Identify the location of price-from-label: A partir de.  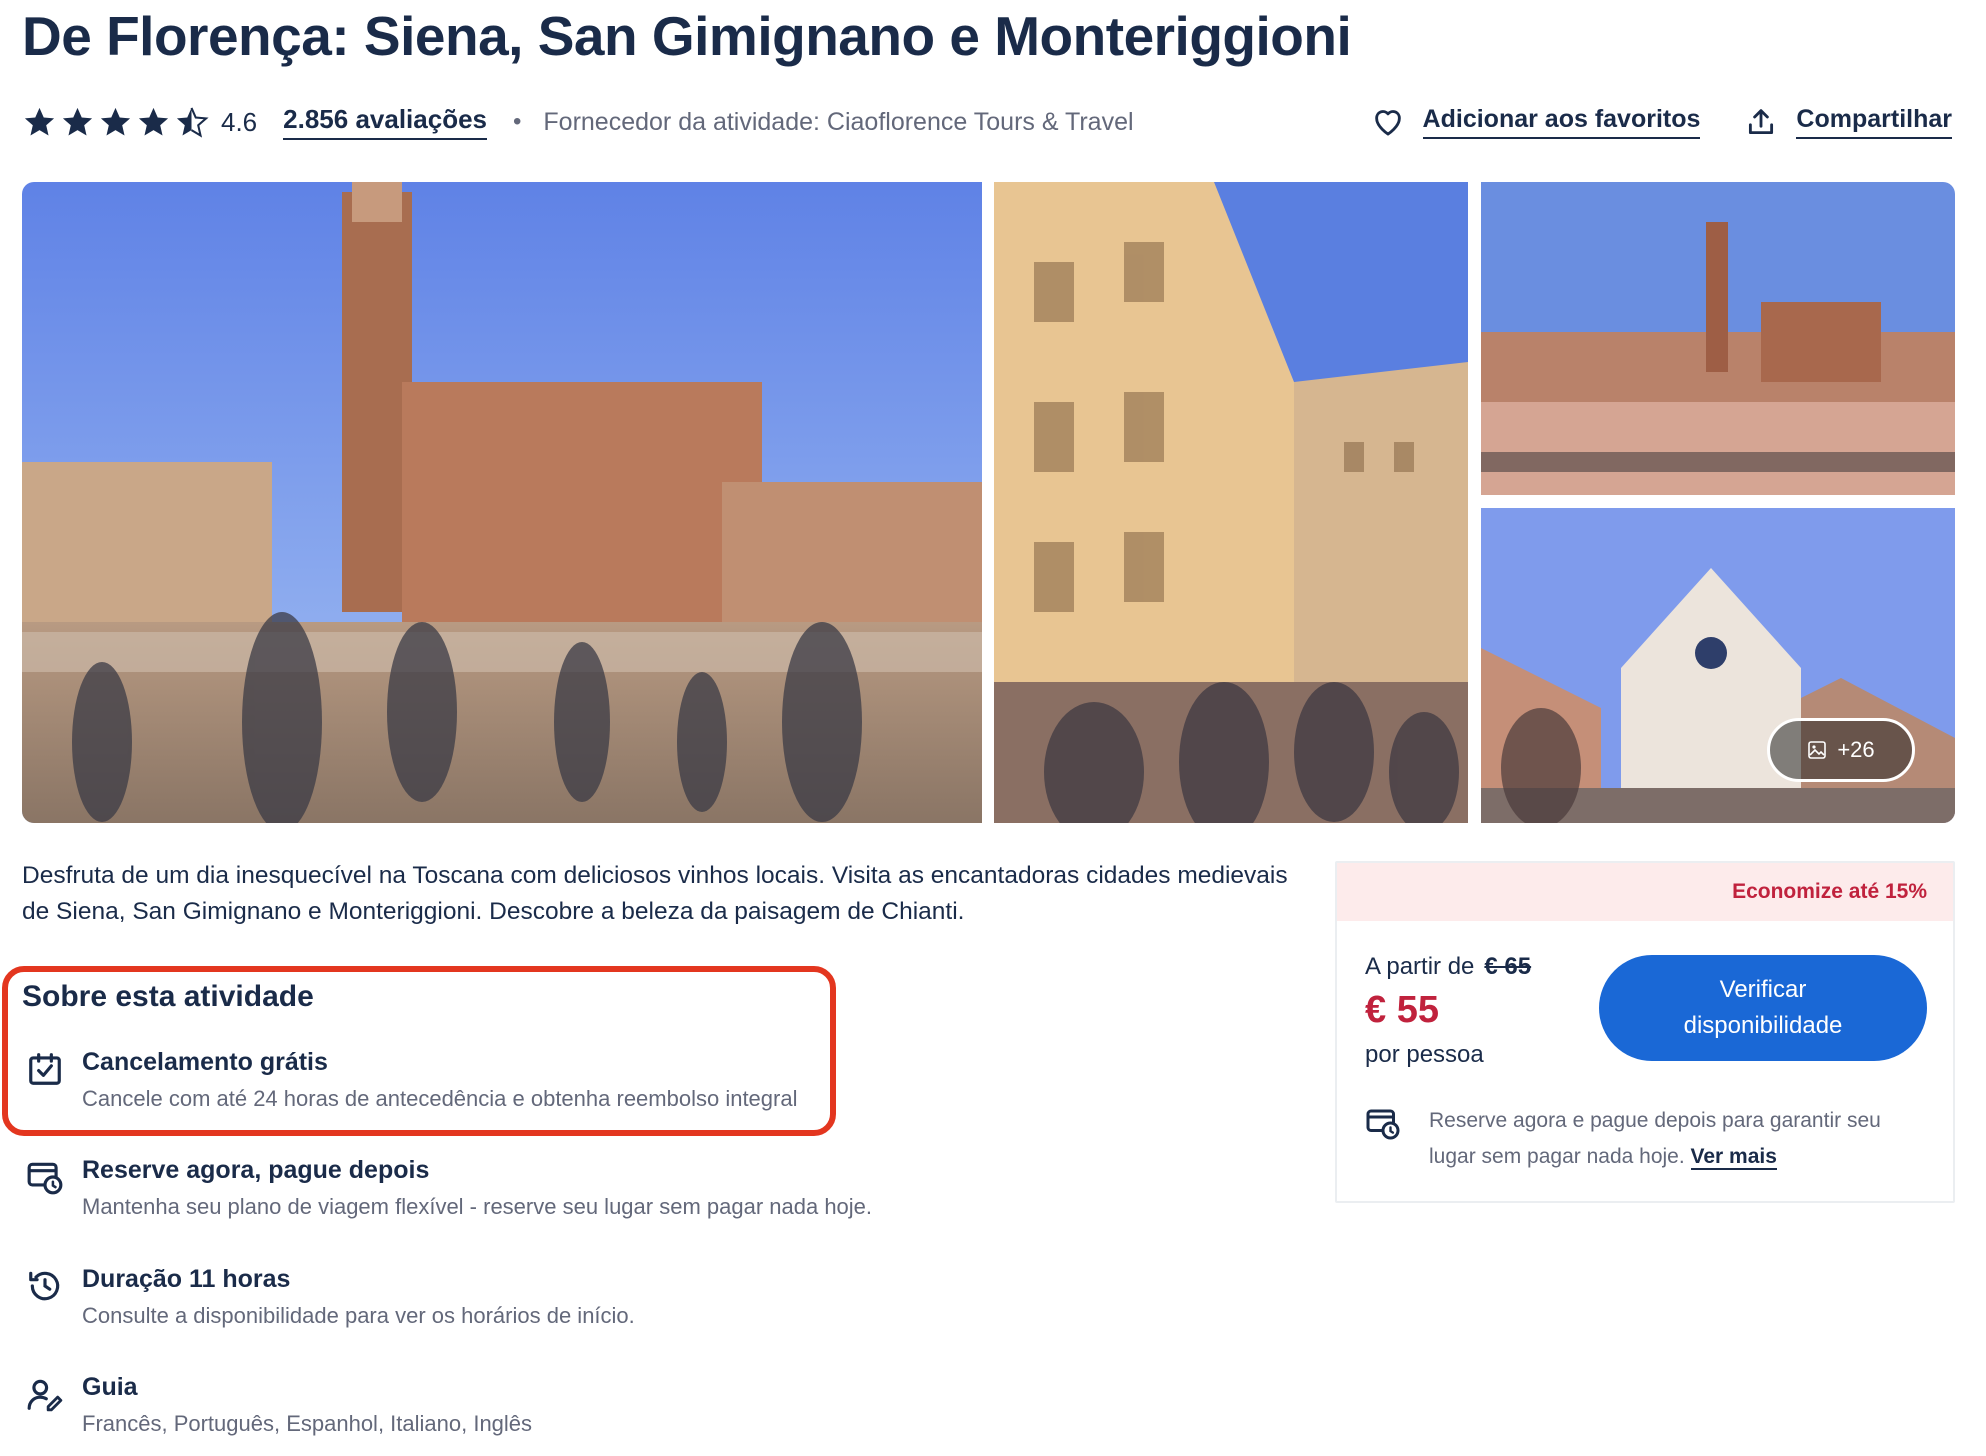
(1420, 966).